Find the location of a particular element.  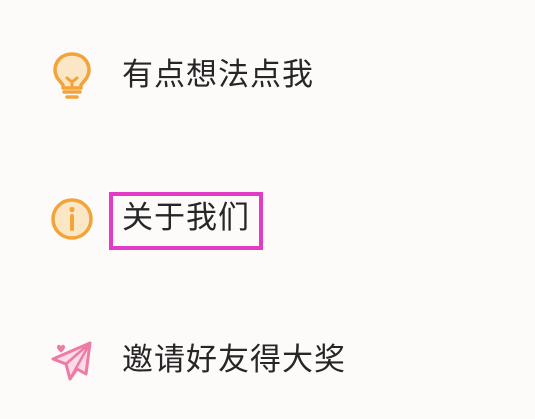

menu-item-label: 有点想法点我 is located at coordinates (218, 75).